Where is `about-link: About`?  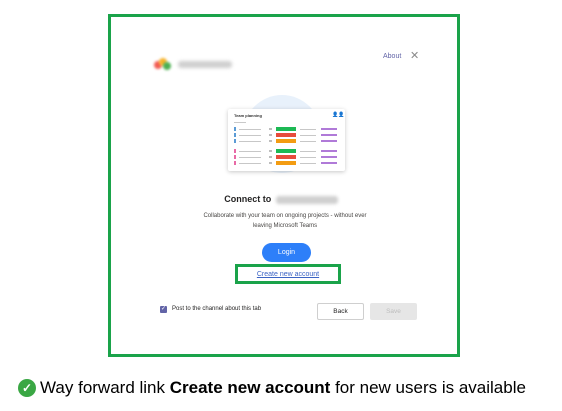 about-link: About is located at coordinates (392, 56).